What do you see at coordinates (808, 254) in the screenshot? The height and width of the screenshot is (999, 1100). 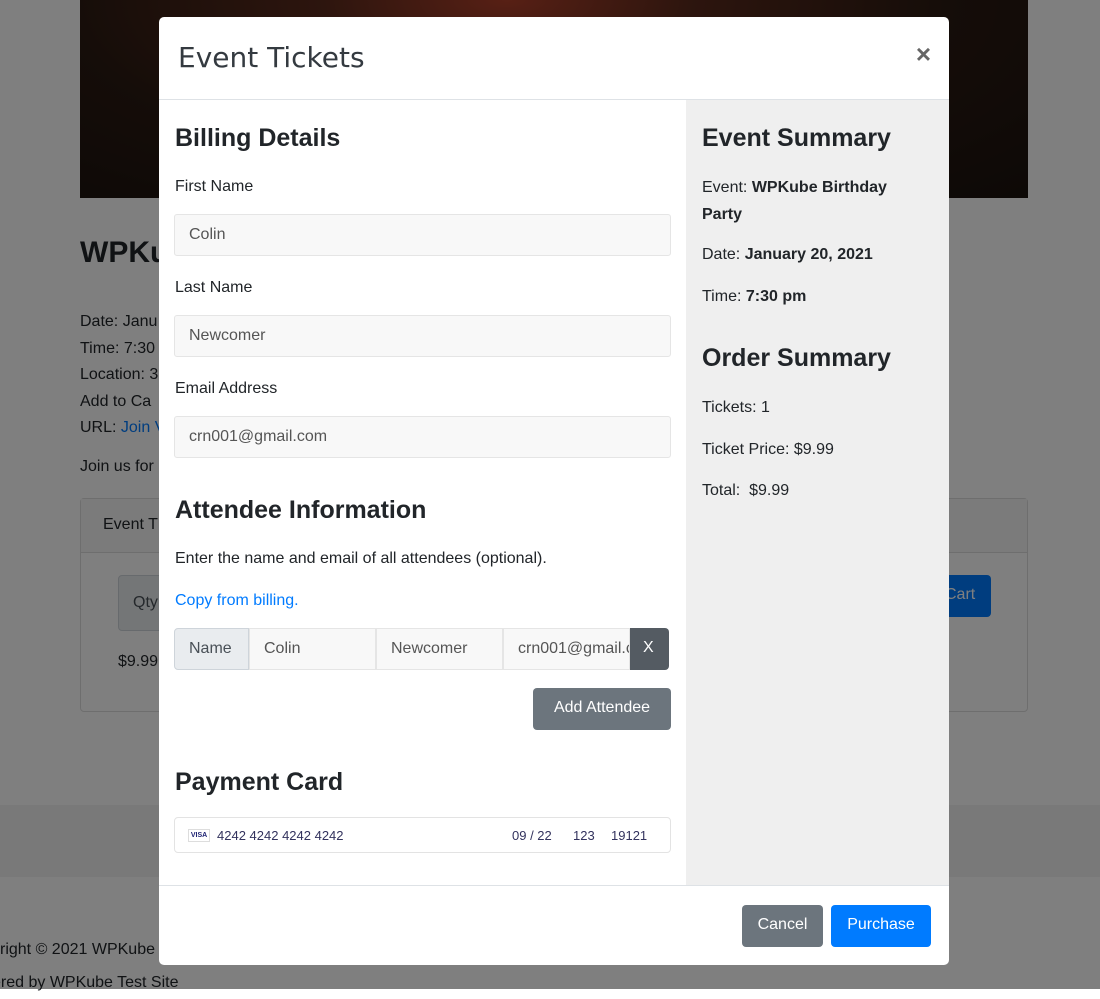 I see `date-value: January 20, 2021` at bounding box center [808, 254].